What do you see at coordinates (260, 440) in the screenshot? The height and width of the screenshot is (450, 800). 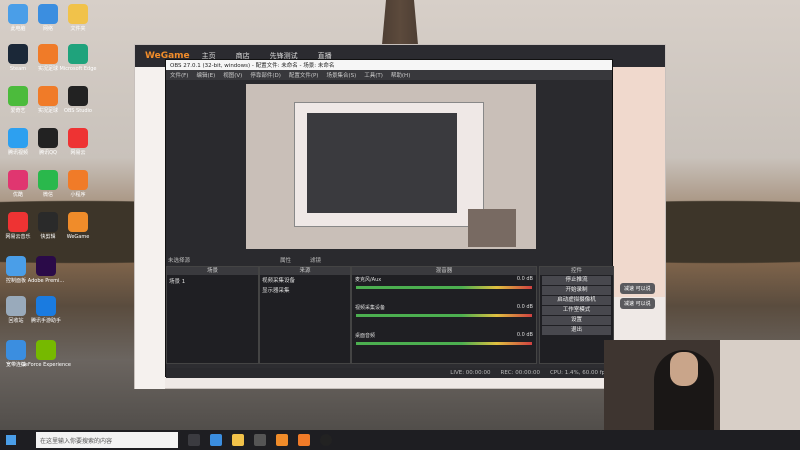 I see `app-icon` at bounding box center [260, 440].